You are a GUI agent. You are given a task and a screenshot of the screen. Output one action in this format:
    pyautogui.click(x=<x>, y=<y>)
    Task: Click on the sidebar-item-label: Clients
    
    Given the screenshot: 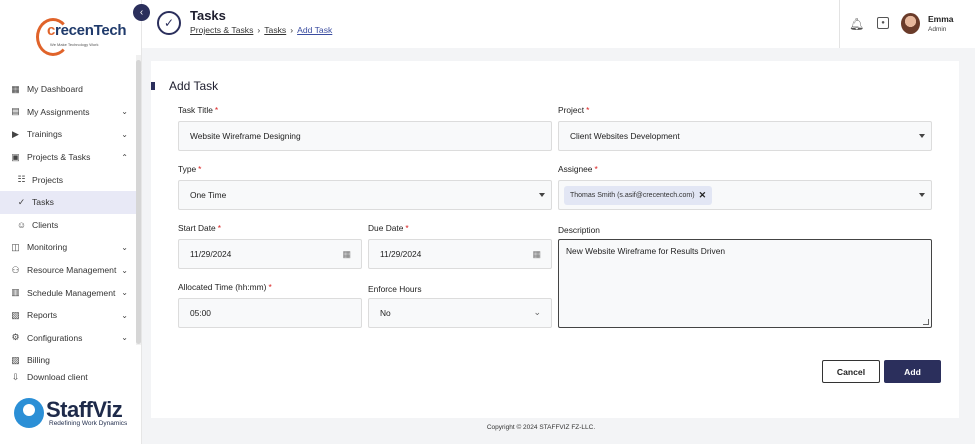 What is the action you would take?
    pyautogui.click(x=45, y=224)
    